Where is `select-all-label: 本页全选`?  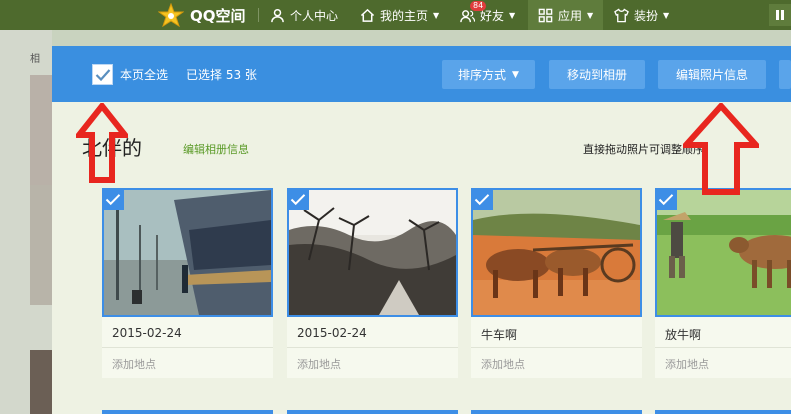 select-all-label: 本页全选 is located at coordinates (144, 74).